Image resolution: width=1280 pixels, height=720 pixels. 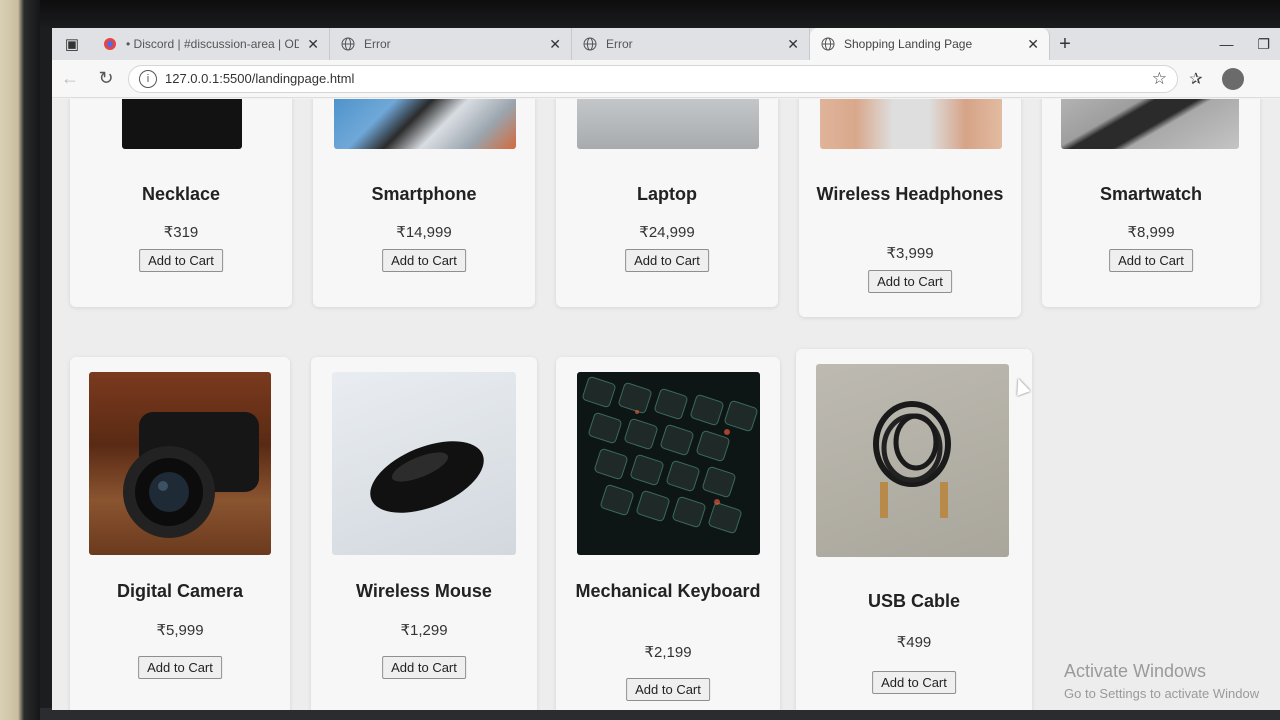 I want to click on product-card: Smartwatch ₹8,999 Add to Cart, so click(x=1151, y=203).